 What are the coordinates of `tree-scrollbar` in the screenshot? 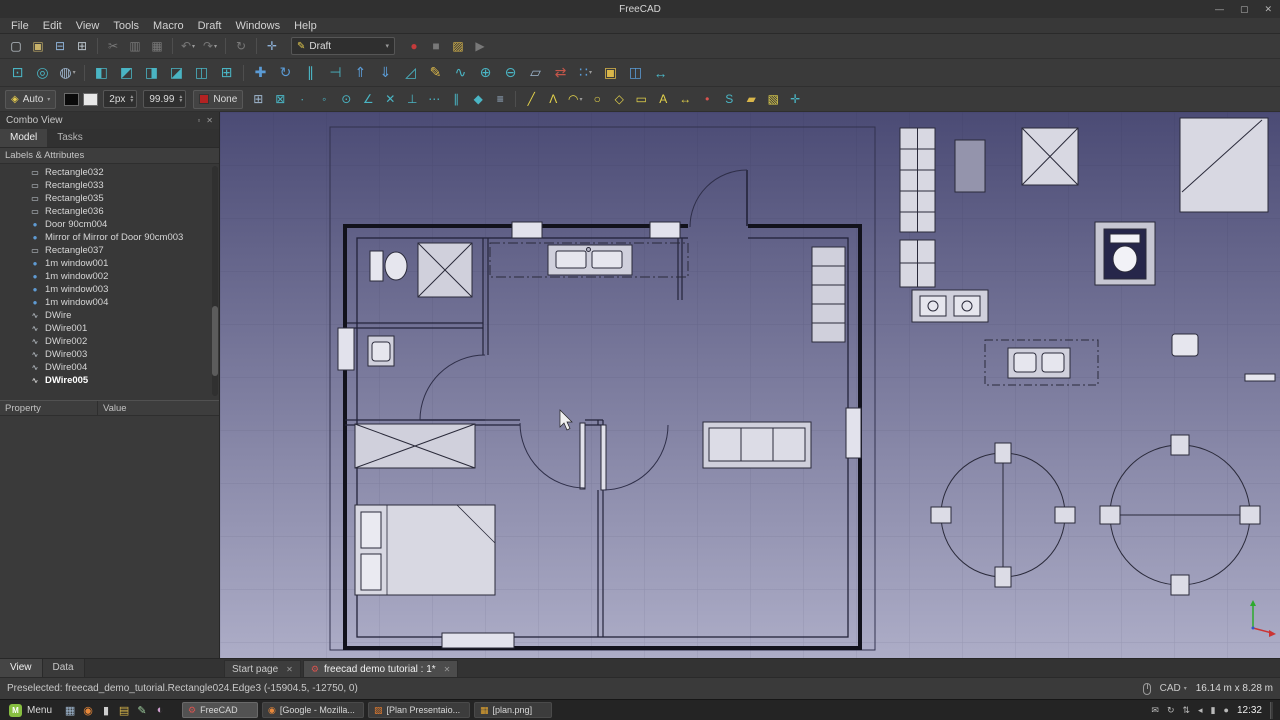 It's located at (215, 281).